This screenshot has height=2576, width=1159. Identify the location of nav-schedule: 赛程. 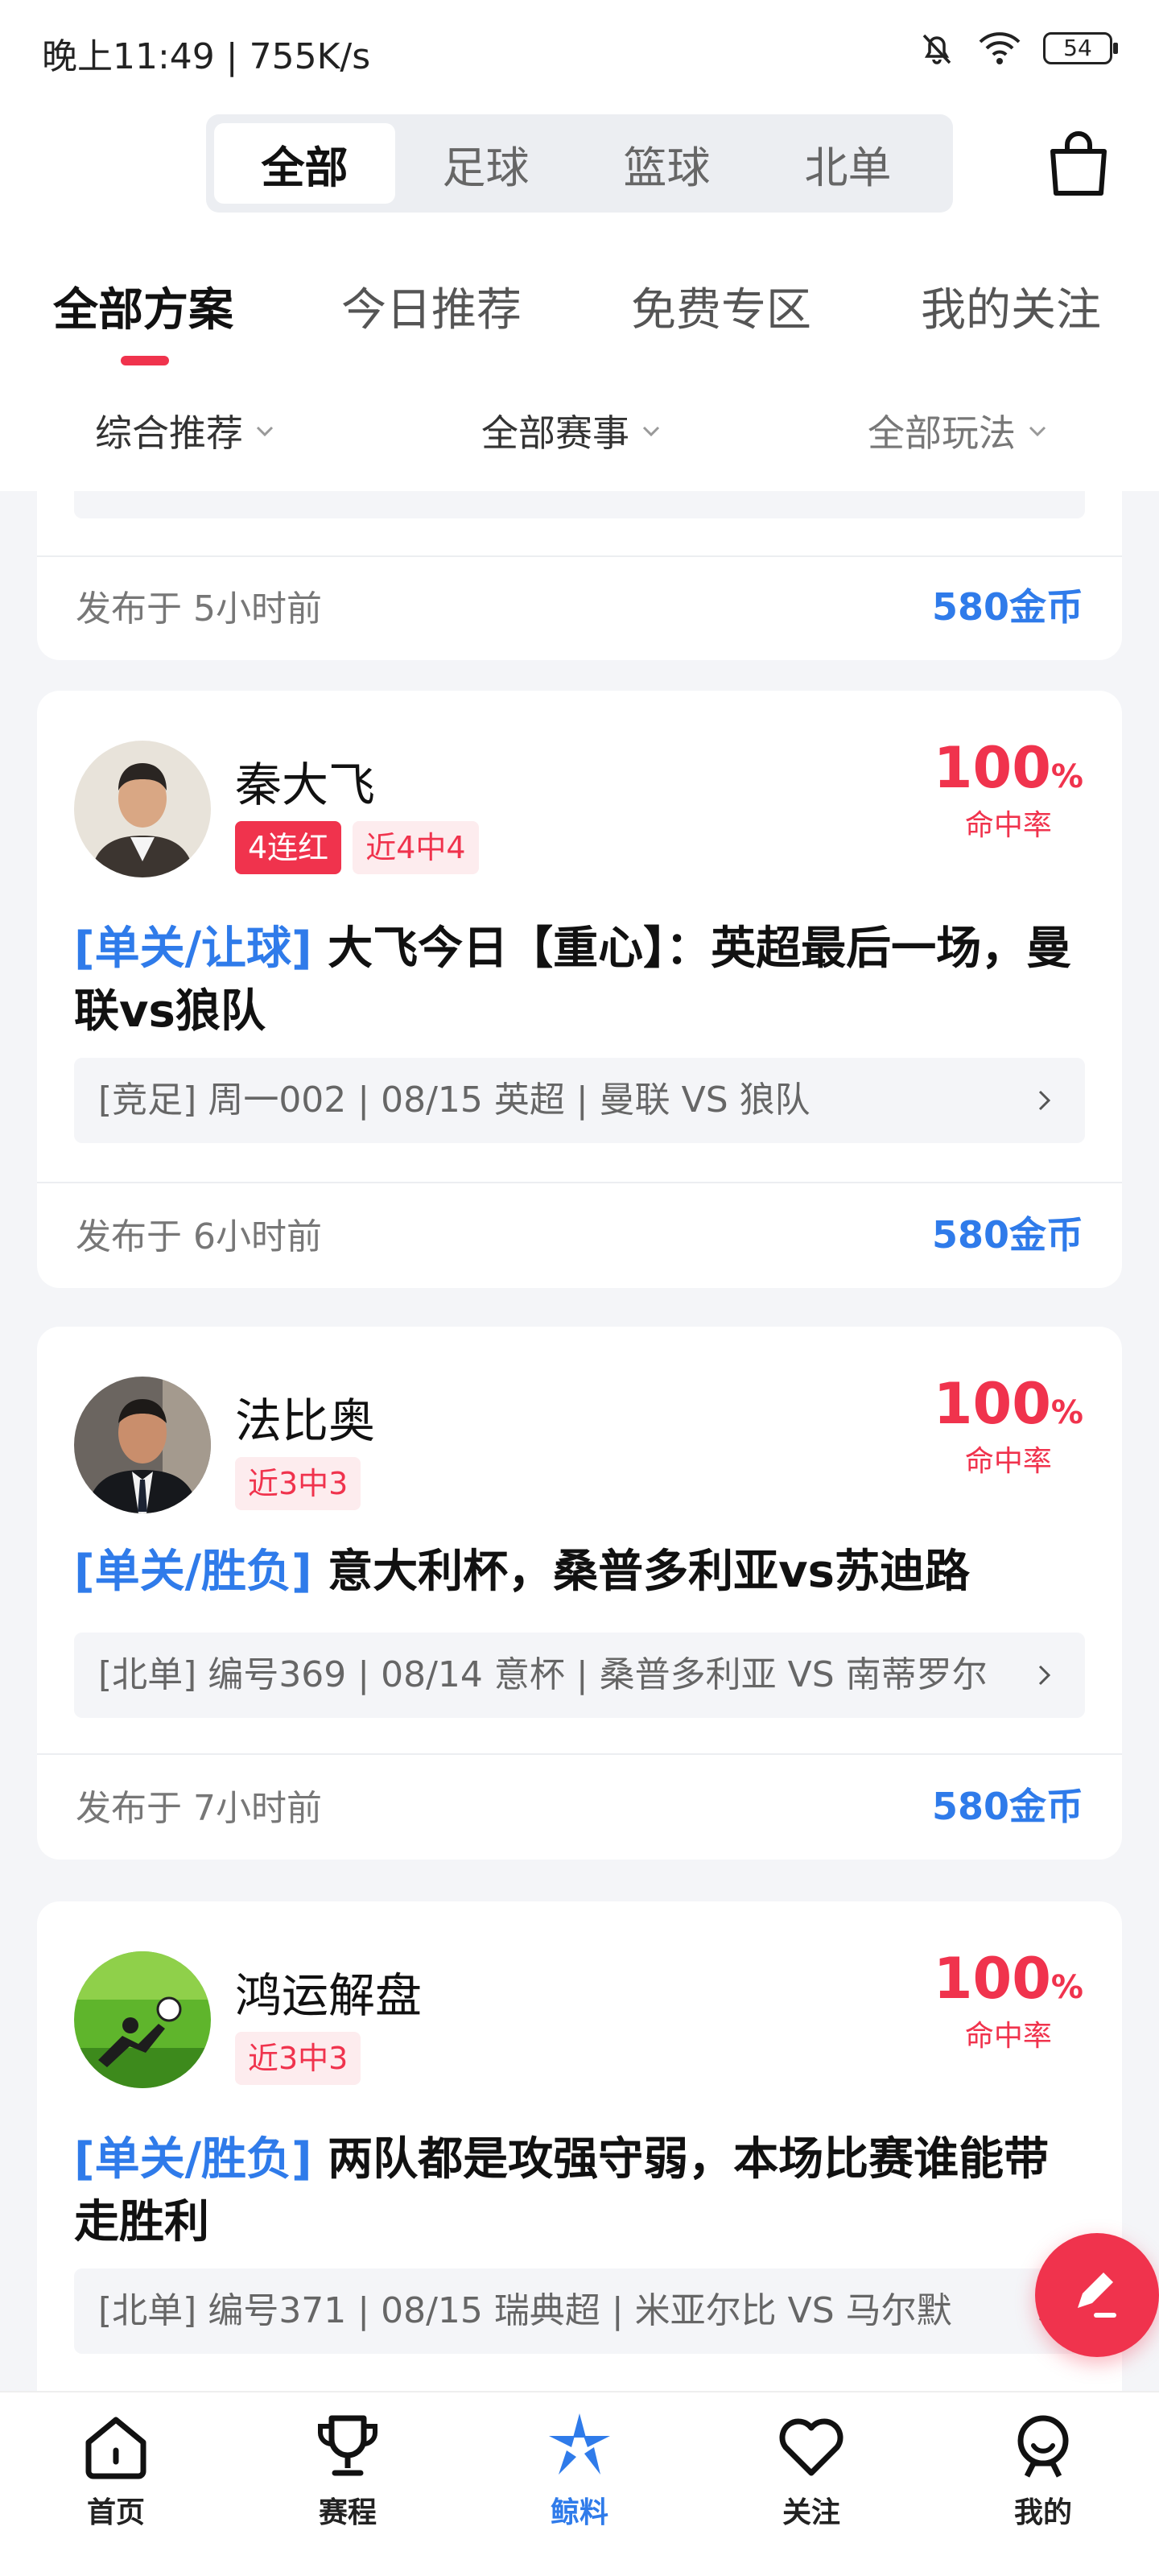
(347, 2469).